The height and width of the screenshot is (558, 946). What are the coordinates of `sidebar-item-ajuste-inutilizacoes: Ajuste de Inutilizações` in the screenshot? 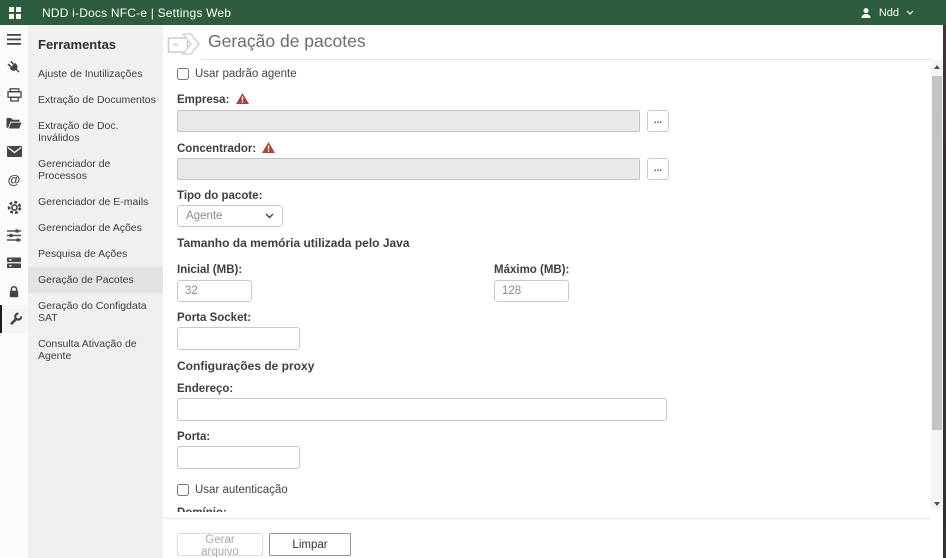 It's located at (95, 74).